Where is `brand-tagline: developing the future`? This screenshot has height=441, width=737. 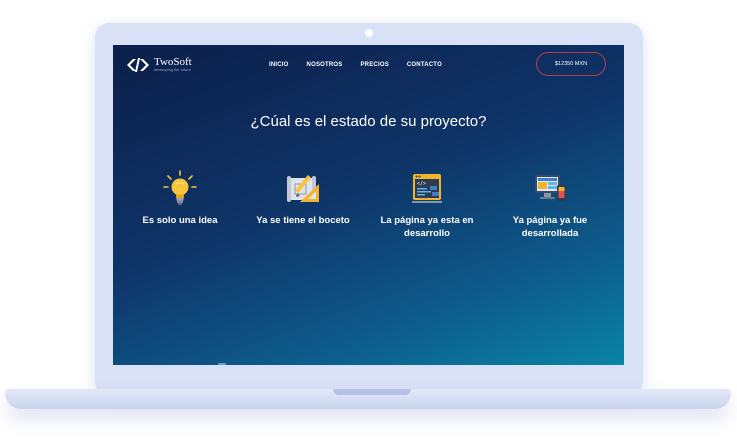
brand-tagline: developing the future is located at coordinates (172, 70).